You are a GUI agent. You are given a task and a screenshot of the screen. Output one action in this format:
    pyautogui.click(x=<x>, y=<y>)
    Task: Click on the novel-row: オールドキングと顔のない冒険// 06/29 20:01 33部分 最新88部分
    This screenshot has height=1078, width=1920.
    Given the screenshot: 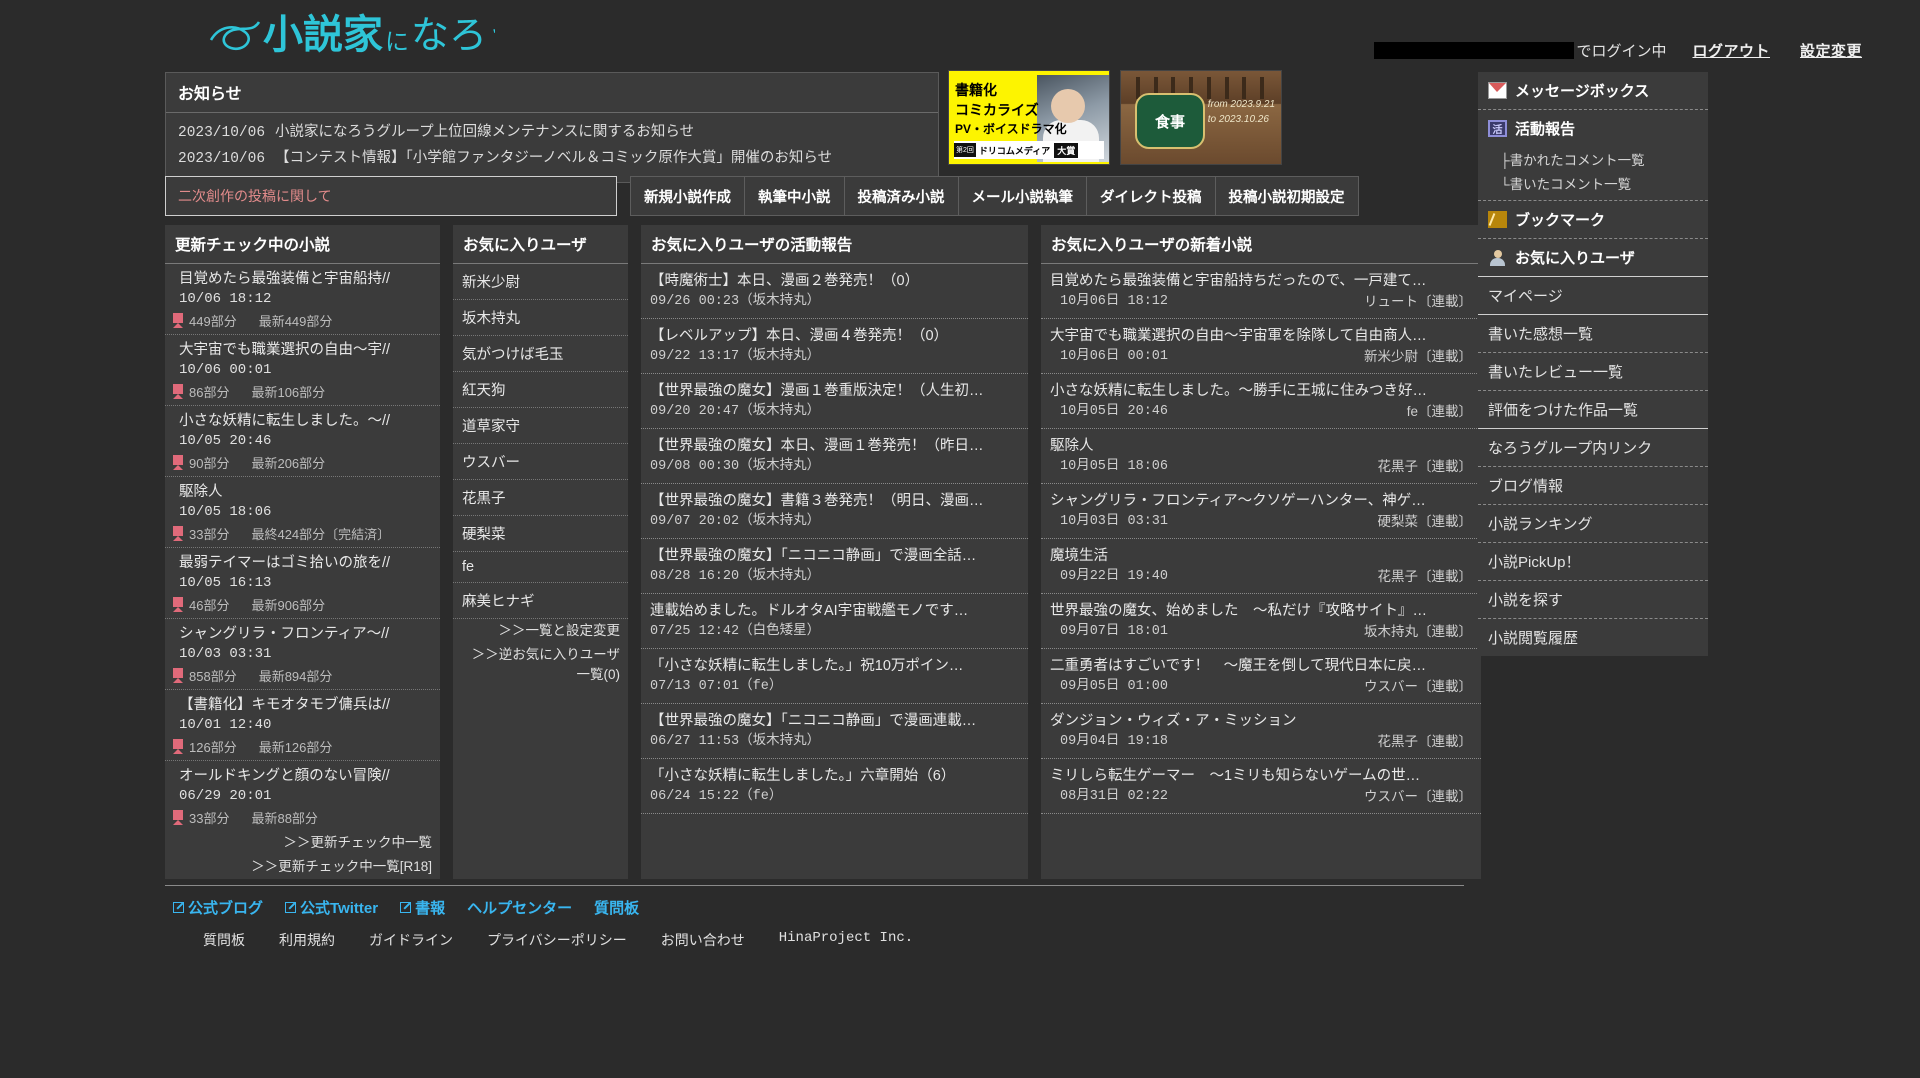 What is the action you would take?
    pyautogui.click(x=302, y=796)
    